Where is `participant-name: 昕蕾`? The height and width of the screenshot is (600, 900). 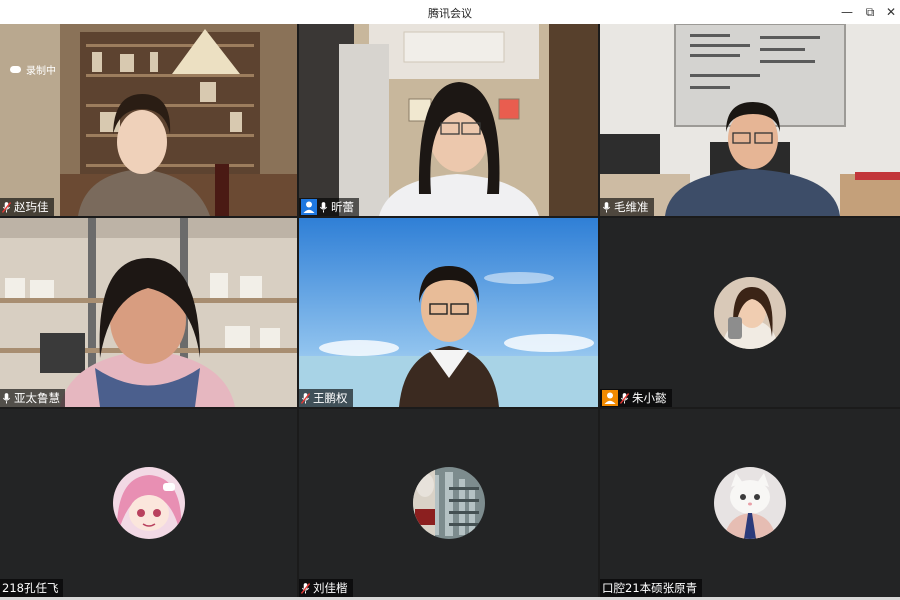
participant-name: 昕蕾 is located at coordinates (342, 207).